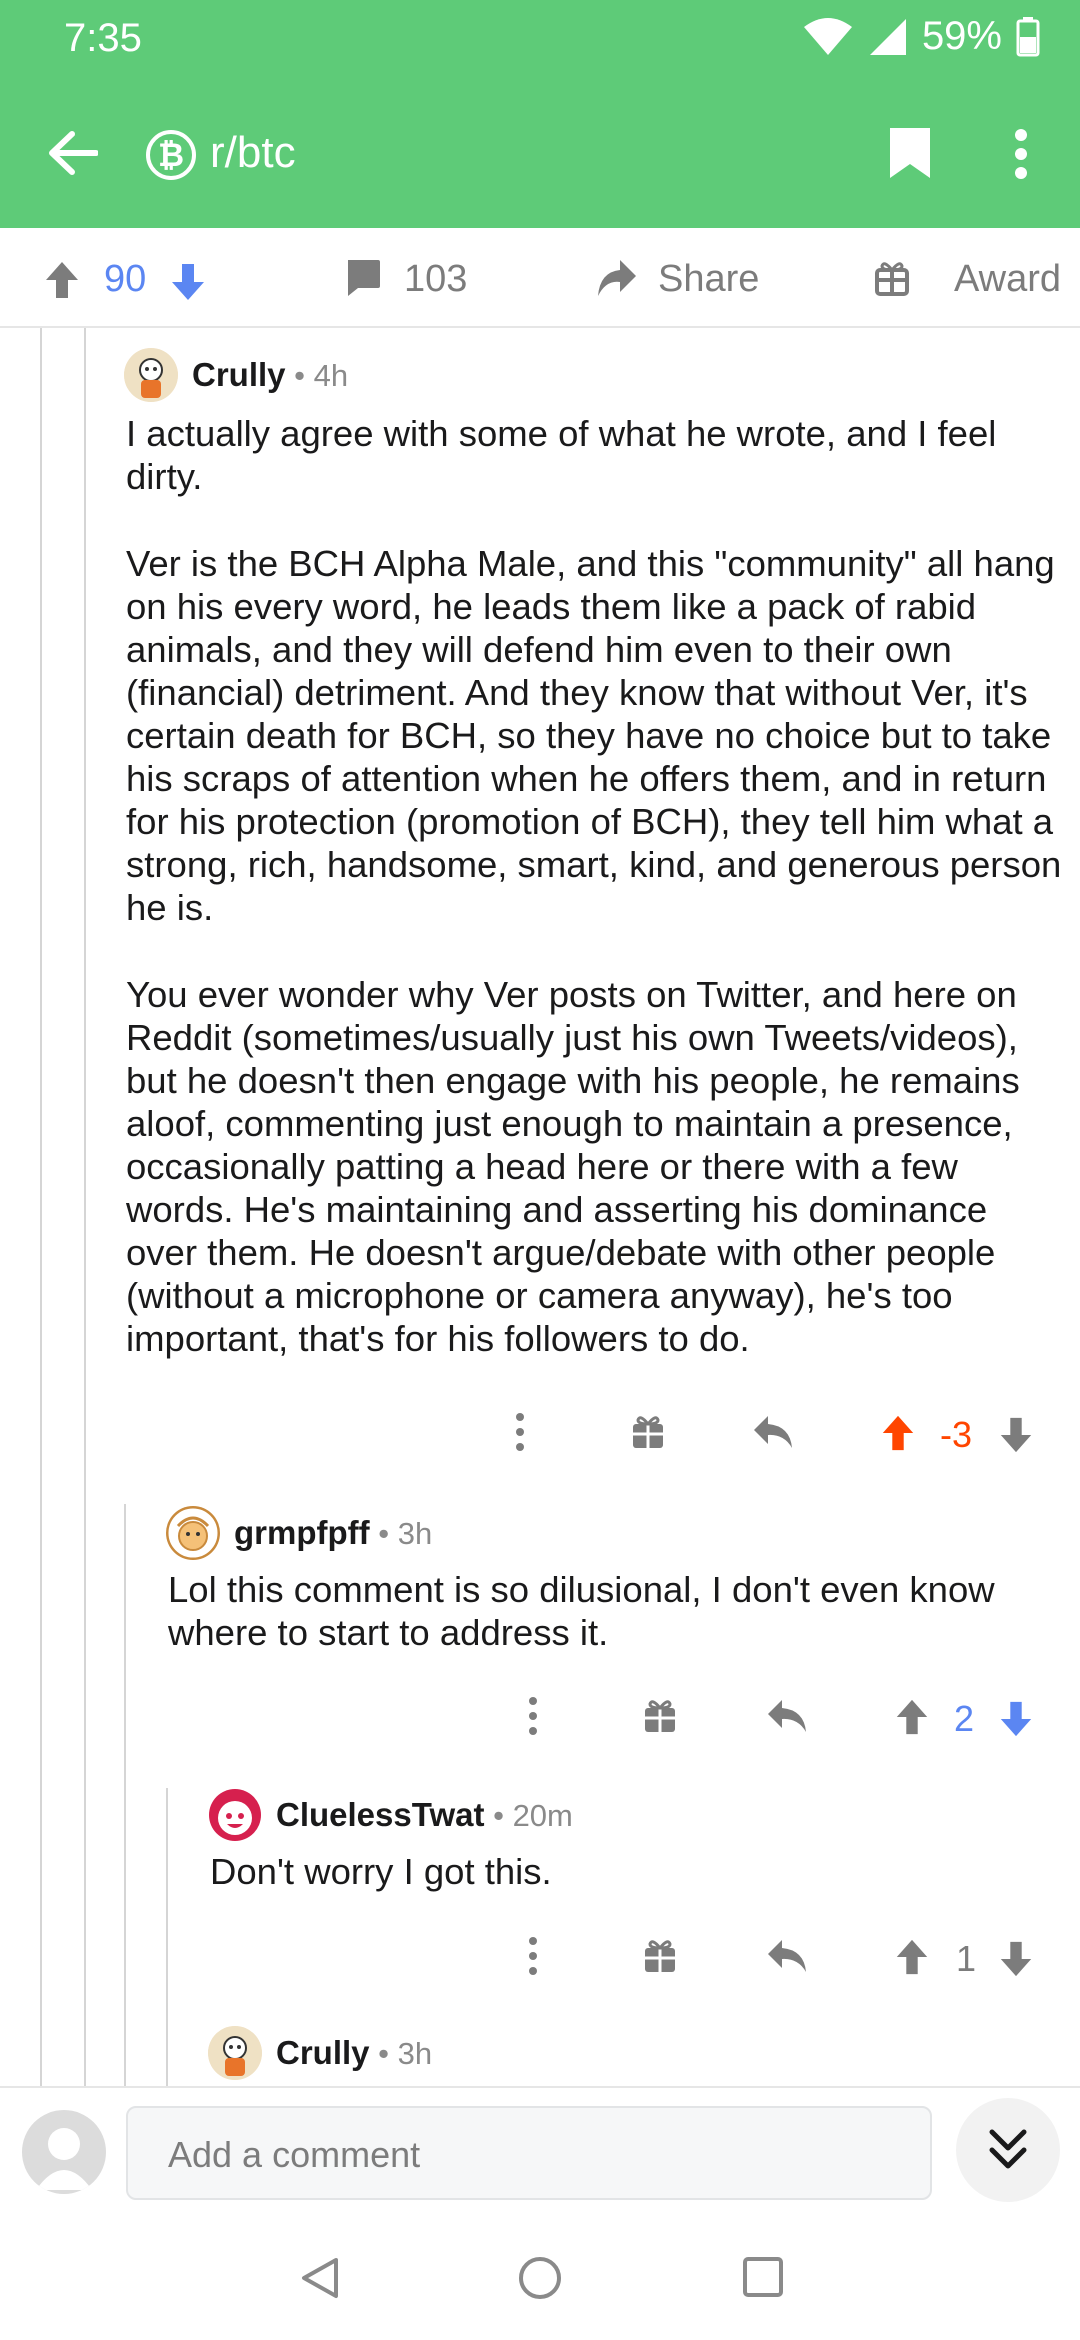  I want to click on comment-score: 2, so click(964, 1718).